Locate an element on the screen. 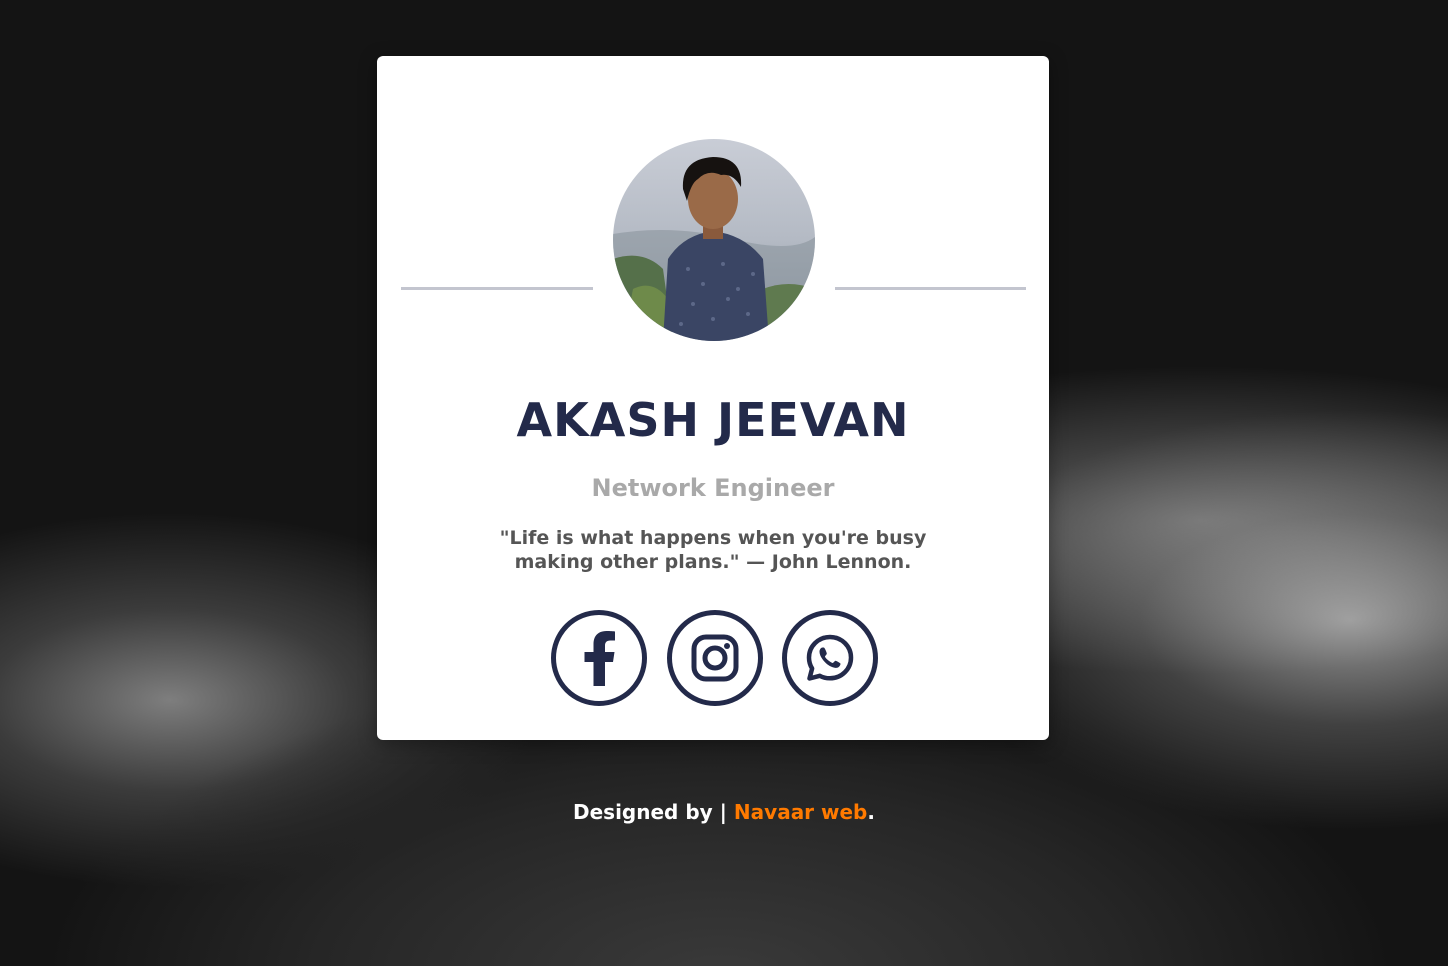 The image size is (1448, 966). footer-prefix: Designed by | is located at coordinates (653, 812).